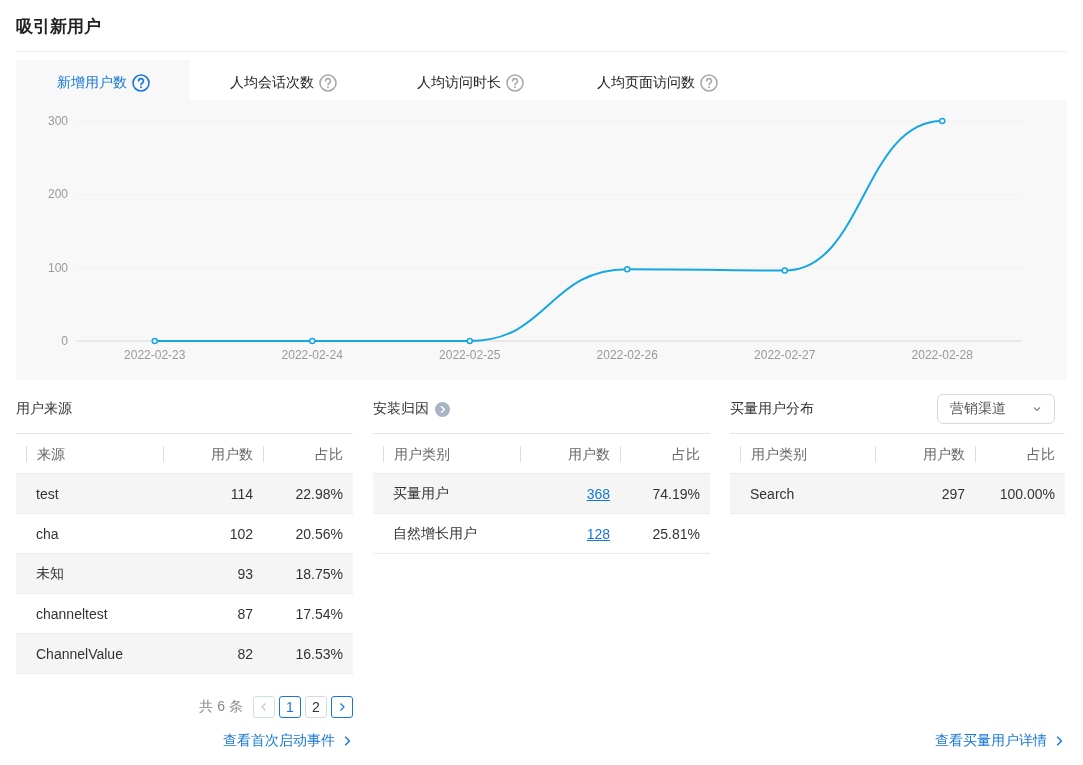  Describe the element at coordinates (319, 573) in the screenshot. I see `table-cell-text: 18.75%` at that location.